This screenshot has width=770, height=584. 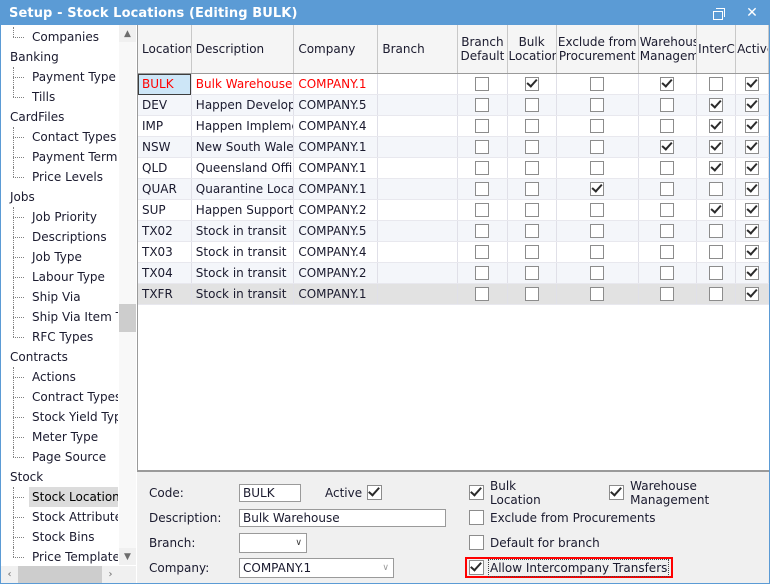 I want to click on column-header-company: Company, so click(x=336, y=49).